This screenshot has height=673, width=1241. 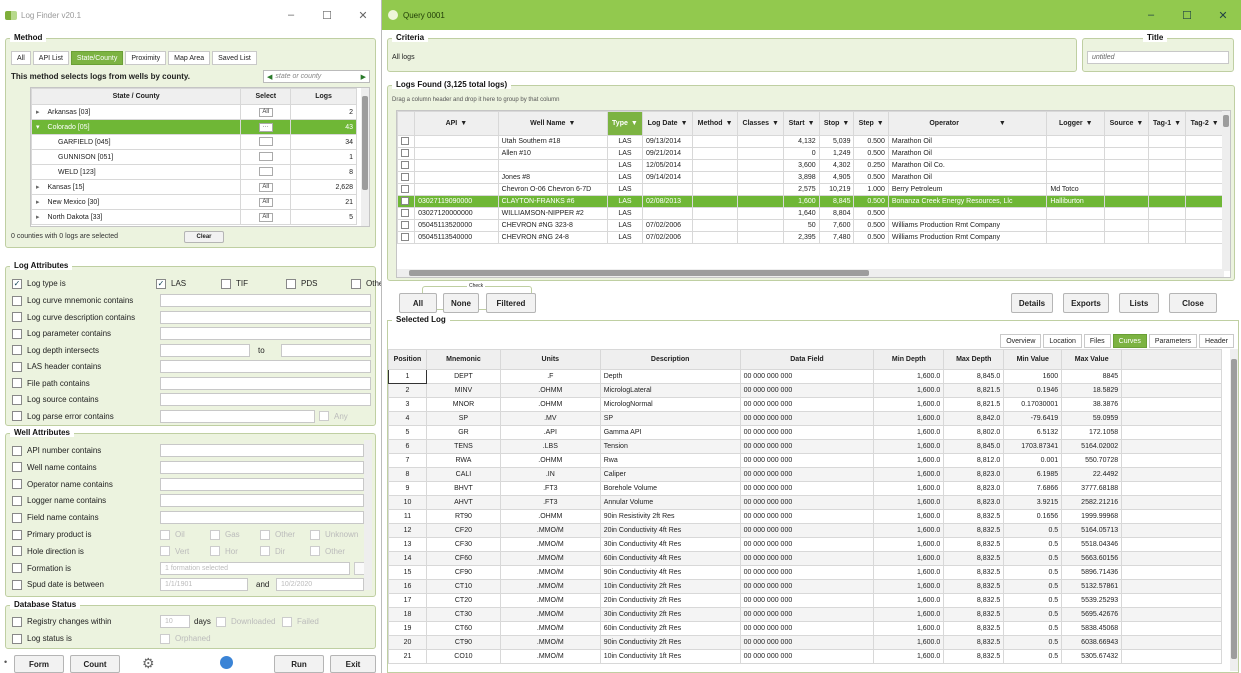 What do you see at coordinates (801, 123) in the screenshot?
I see `logs-col-header: Start ▼` at bounding box center [801, 123].